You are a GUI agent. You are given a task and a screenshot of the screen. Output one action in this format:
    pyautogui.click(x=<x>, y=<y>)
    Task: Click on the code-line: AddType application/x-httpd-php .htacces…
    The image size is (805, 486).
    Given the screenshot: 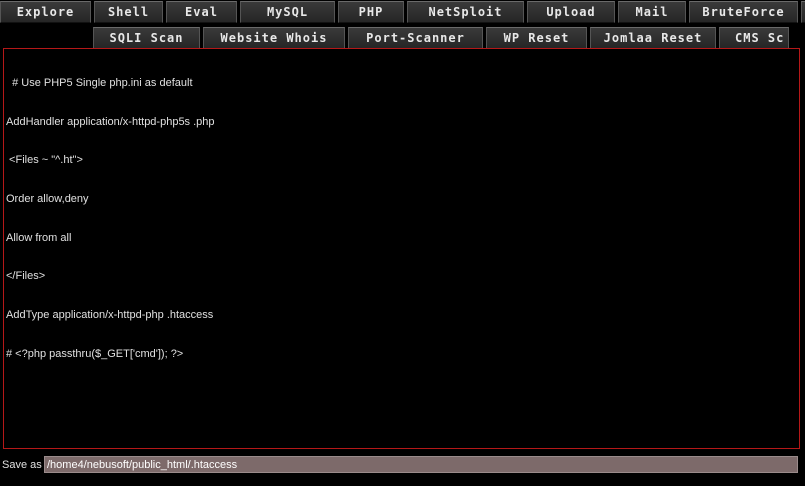 What is the action you would take?
    pyautogui.click(x=110, y=315)
    